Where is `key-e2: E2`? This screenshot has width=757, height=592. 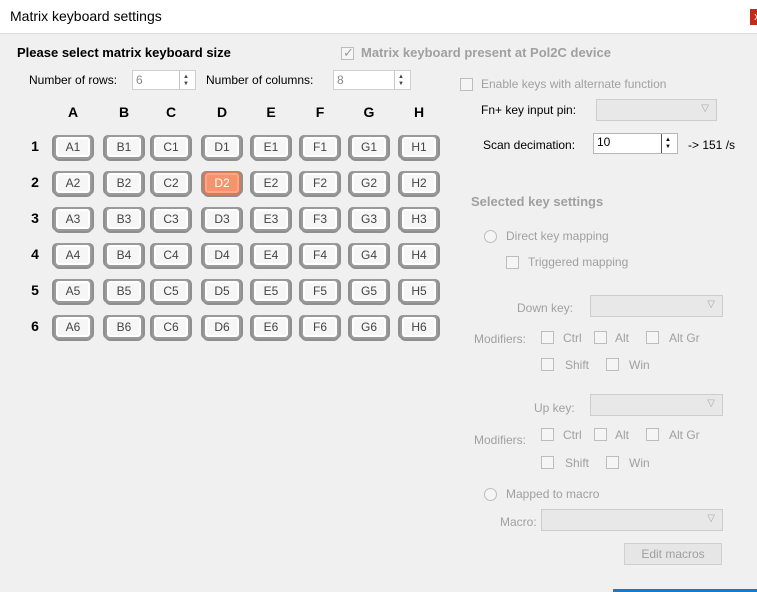 key-e2: E2 is located at coordinates (271, 183).